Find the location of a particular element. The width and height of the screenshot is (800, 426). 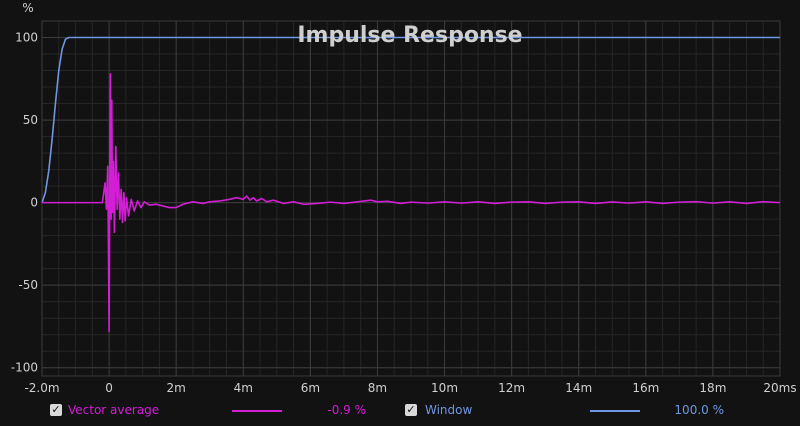

x-tick-label: 10m is located at coordinates (444, 388).